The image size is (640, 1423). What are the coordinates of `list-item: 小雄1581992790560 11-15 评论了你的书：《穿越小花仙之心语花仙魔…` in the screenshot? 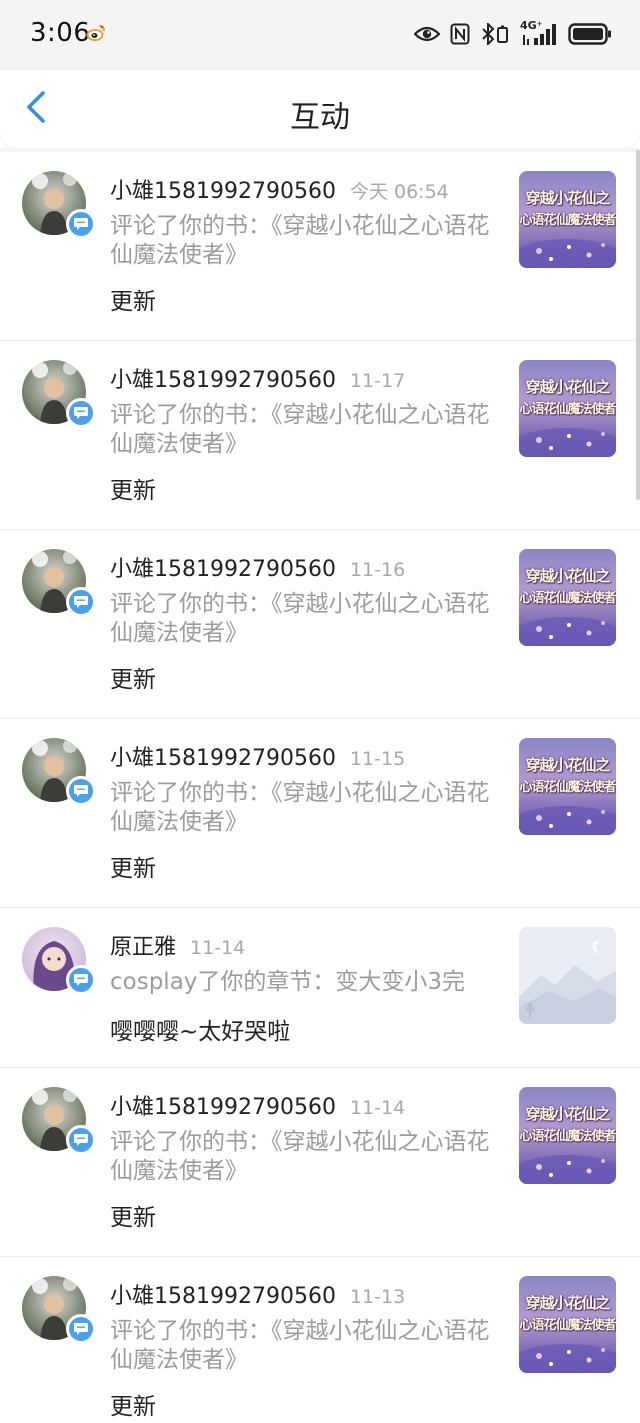 It's located at (320, 813).